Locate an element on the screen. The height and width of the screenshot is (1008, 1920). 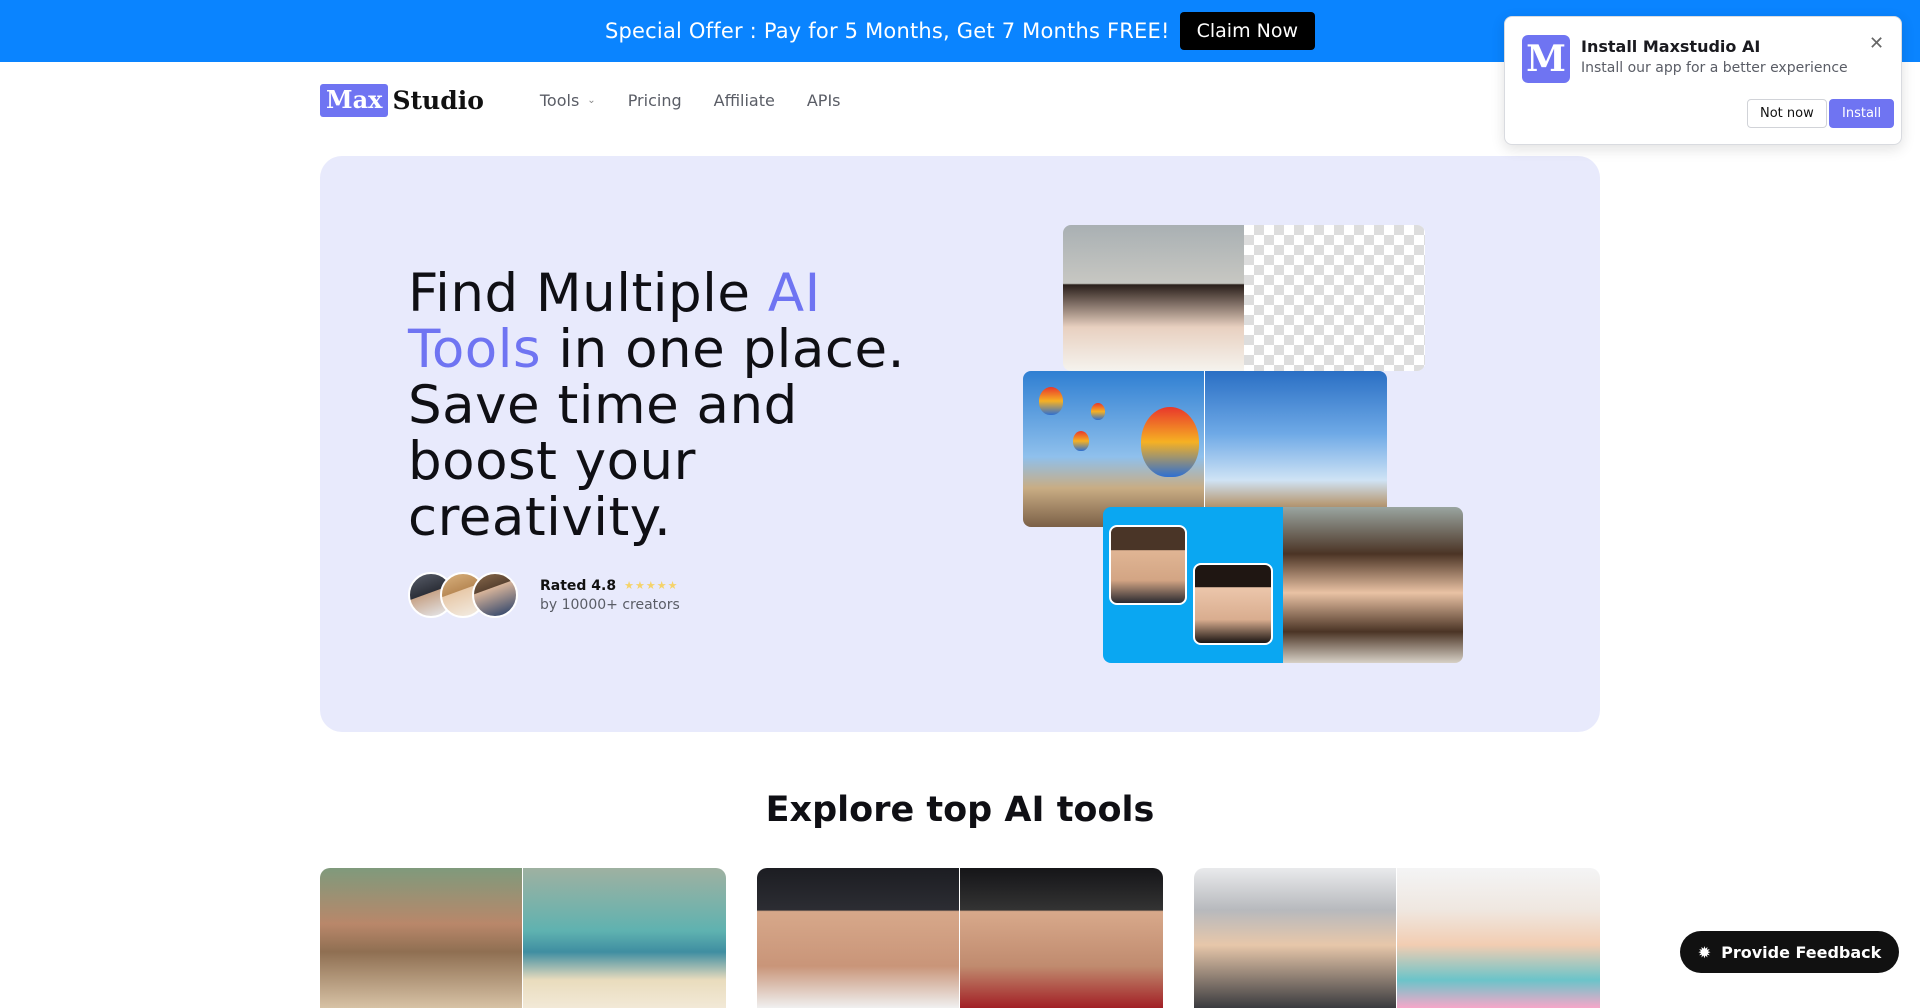
rating-label: Rated 4.8 ★★★★★ is located at coordinates (610, 586).